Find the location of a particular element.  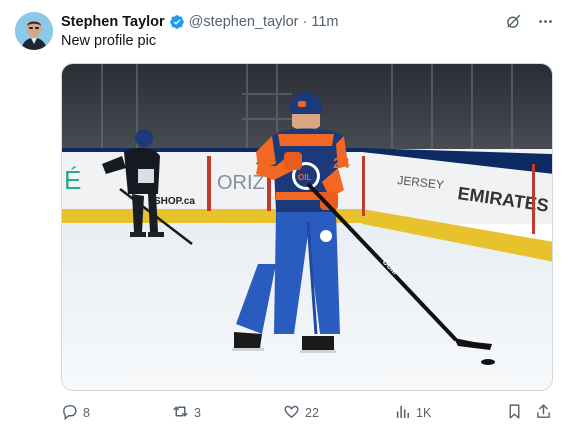

verified-badge-icon is located at coordinates (177, 22).